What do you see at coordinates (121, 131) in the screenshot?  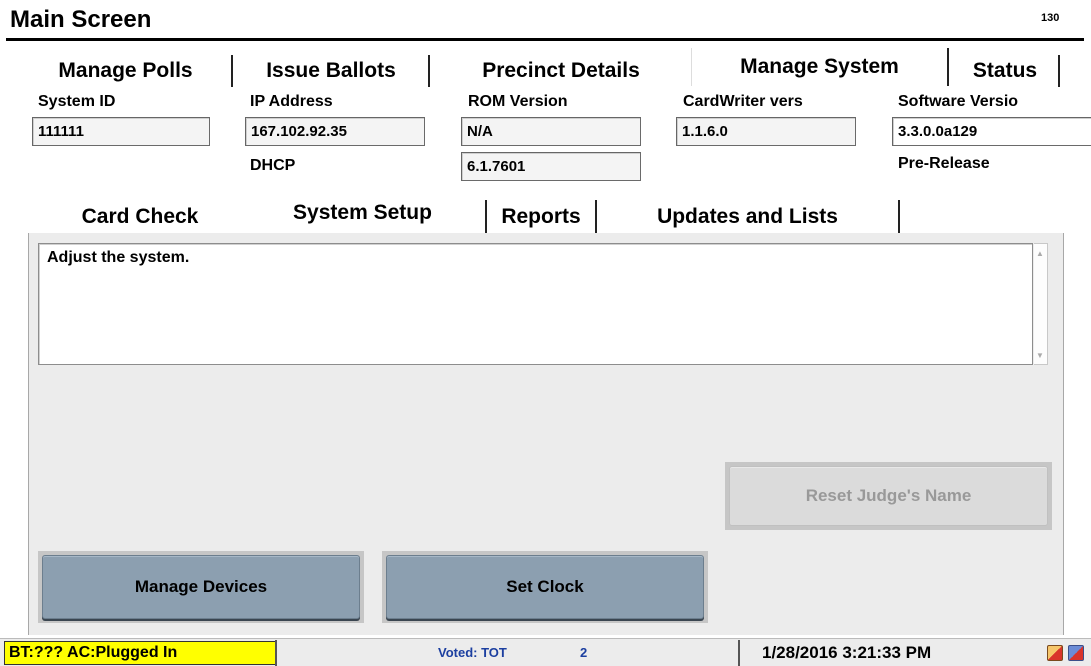 I see `system-id-field: 111111` at bounding box center [121, 131].